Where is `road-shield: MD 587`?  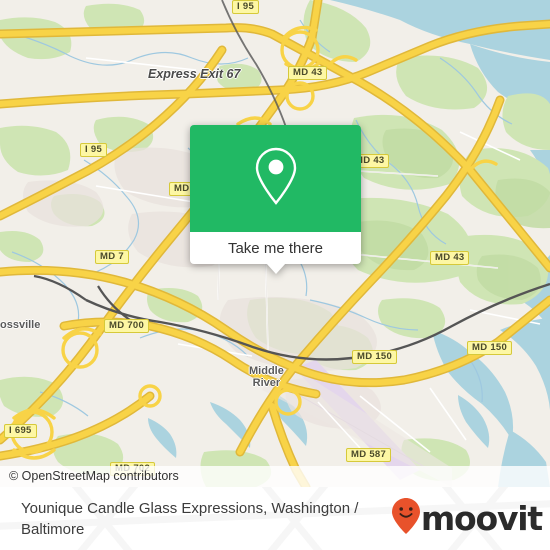
road-shield: MD 587 is located at coordinates (369, 455).